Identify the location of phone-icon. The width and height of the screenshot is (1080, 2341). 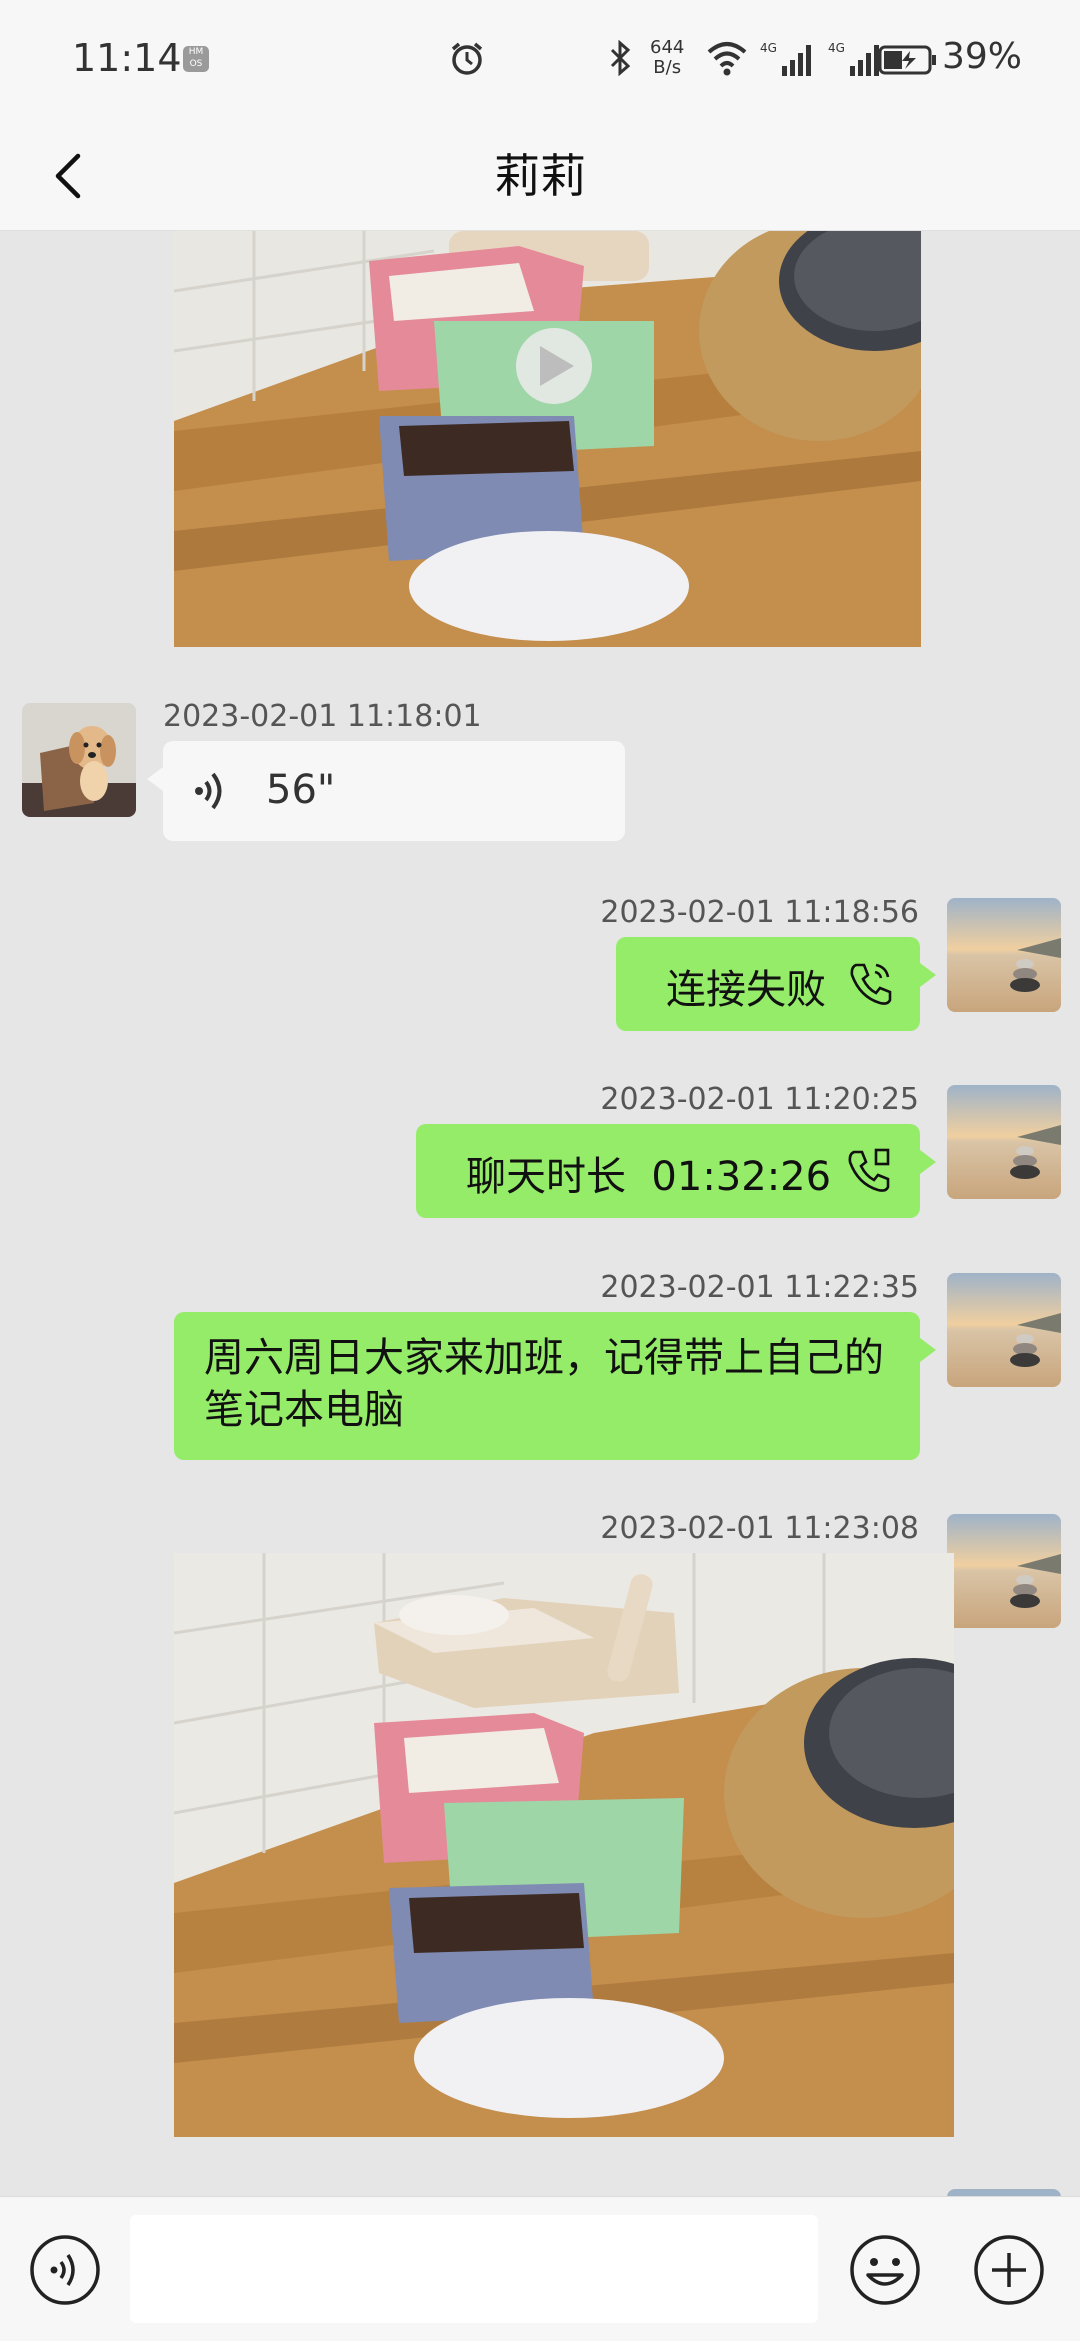
(871, 988).